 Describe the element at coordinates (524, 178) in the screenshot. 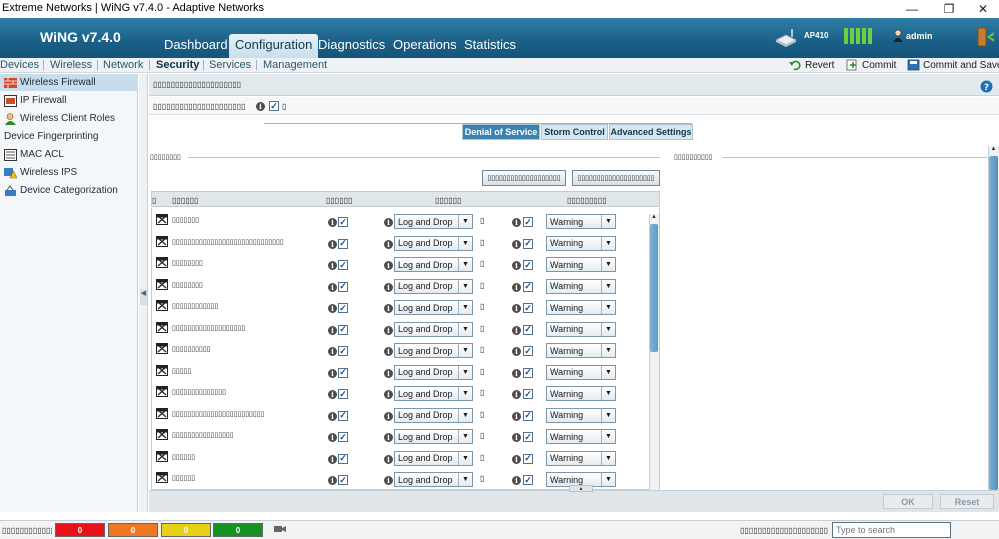

I see `action-button-1: ▯▯▯▯▯▯▯▯▯▯▯▯▯▯▯▯▯▯▯` at that location.